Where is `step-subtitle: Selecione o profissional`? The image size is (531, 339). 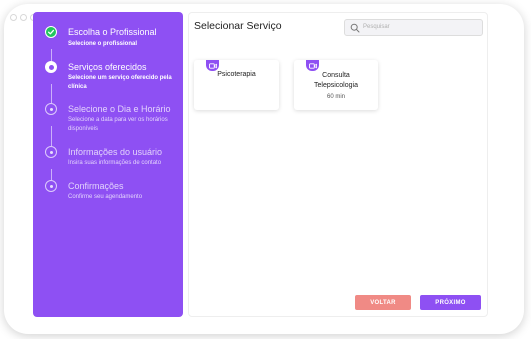 step-subtitle: Selecione o profissional is located at coordinates (103, 44).